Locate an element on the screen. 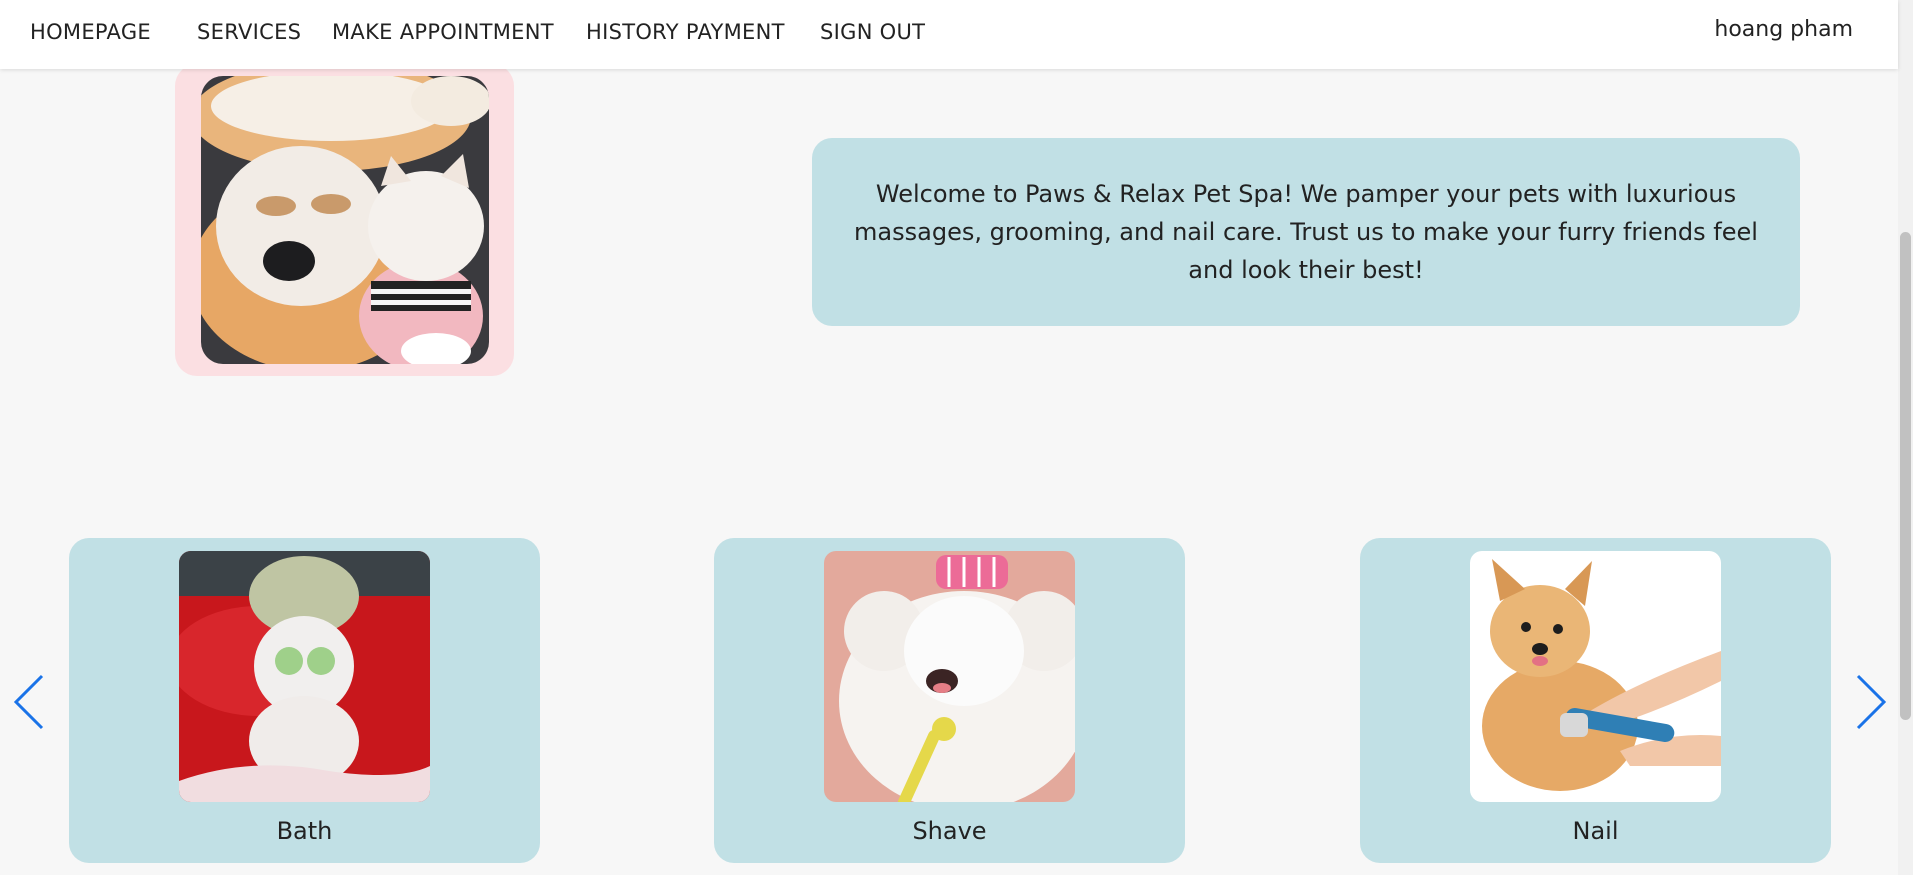  nav-history-payment: HISTORY PAYMENT is located at coordinates (685, 32).